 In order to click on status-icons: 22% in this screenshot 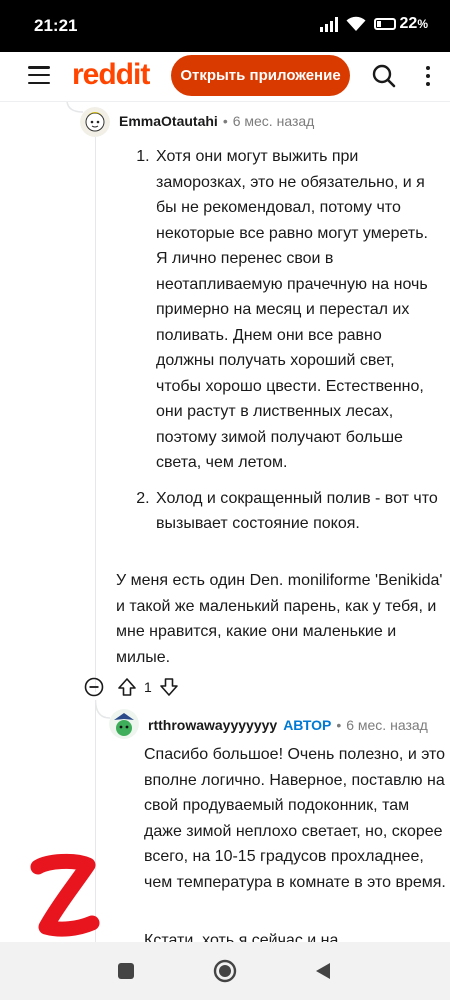, I will do `click(373, 24)`.